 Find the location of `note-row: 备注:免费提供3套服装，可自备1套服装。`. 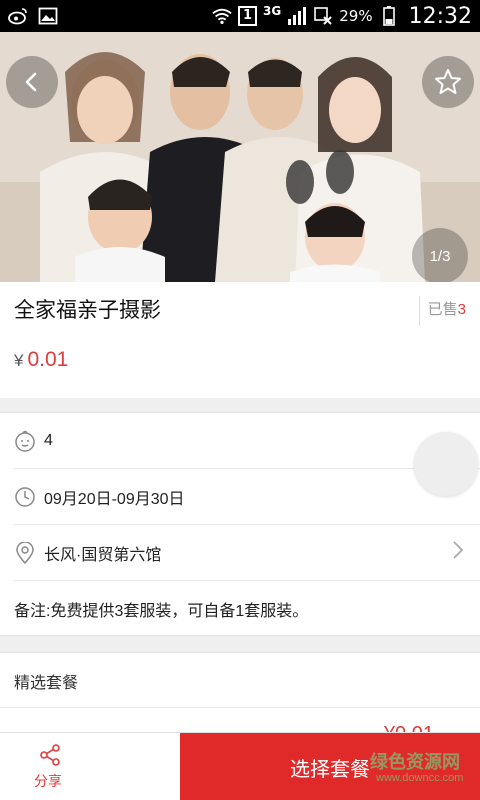

note-row: 备注:免费提供3套服装，可自备1套服装。 is located at coordinates (247, 609).